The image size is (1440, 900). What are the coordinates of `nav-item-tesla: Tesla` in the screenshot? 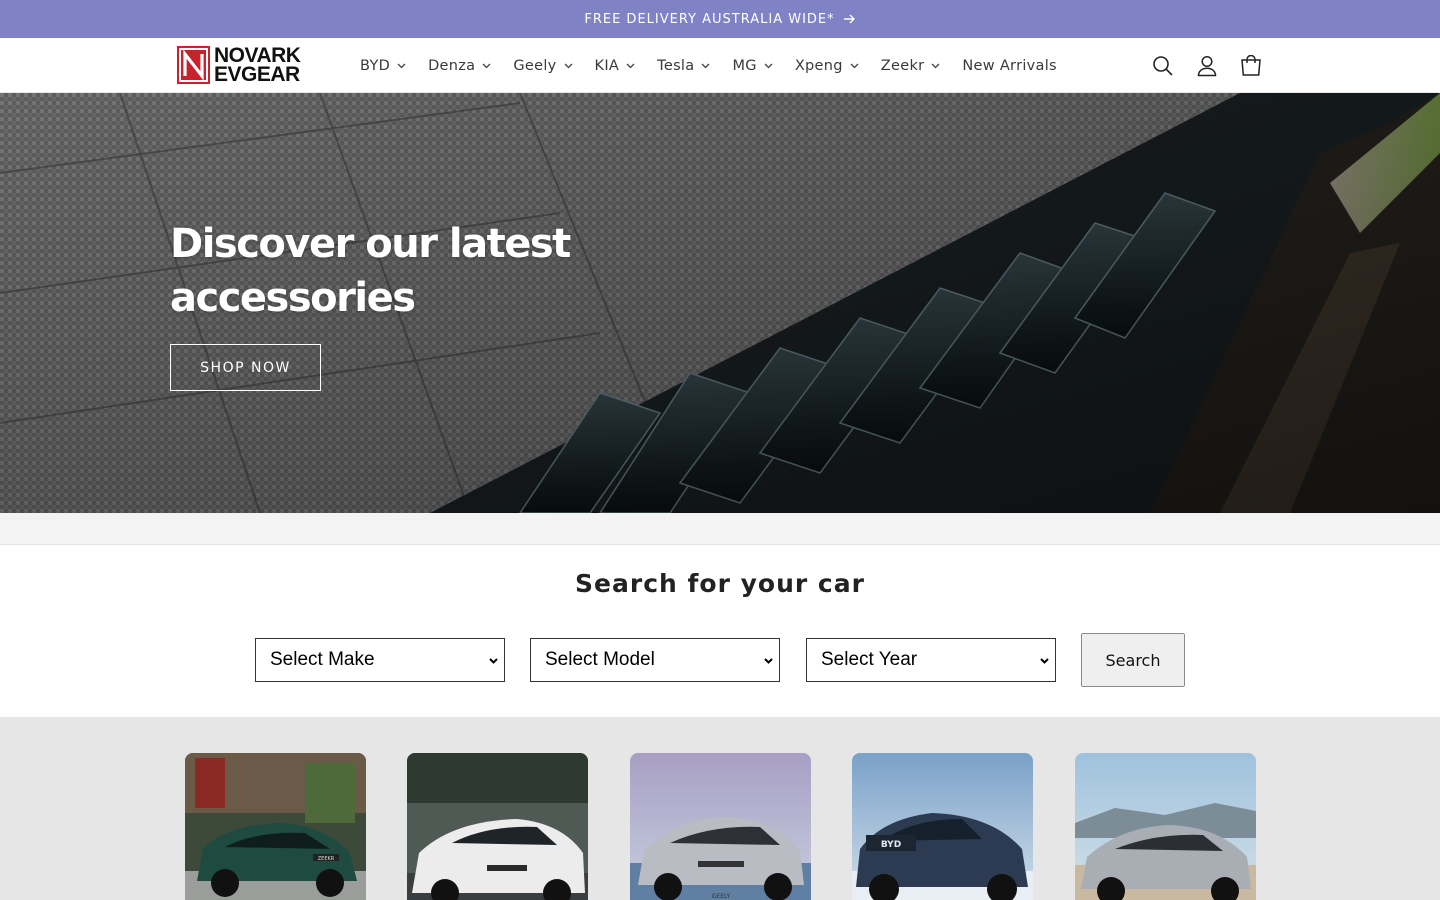 It's located at (683, 65).